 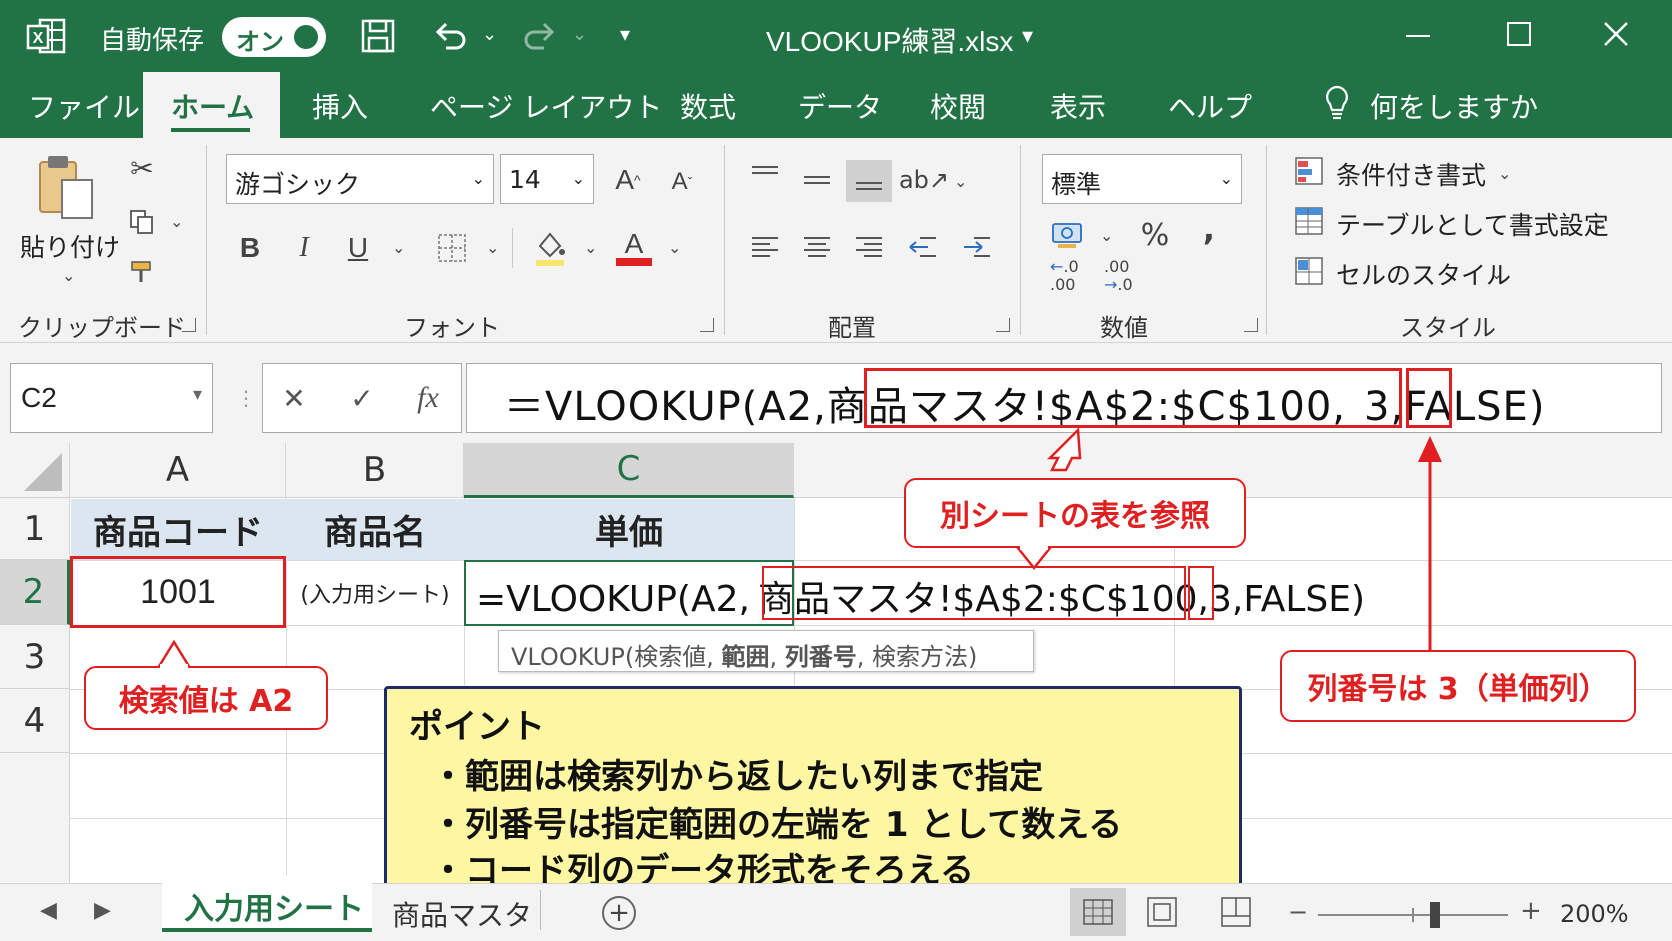 What do you see at coordinates (1162, 912) in the screenshot?
I see `page-layout-view-icon` at bounding box center [1162, 912].